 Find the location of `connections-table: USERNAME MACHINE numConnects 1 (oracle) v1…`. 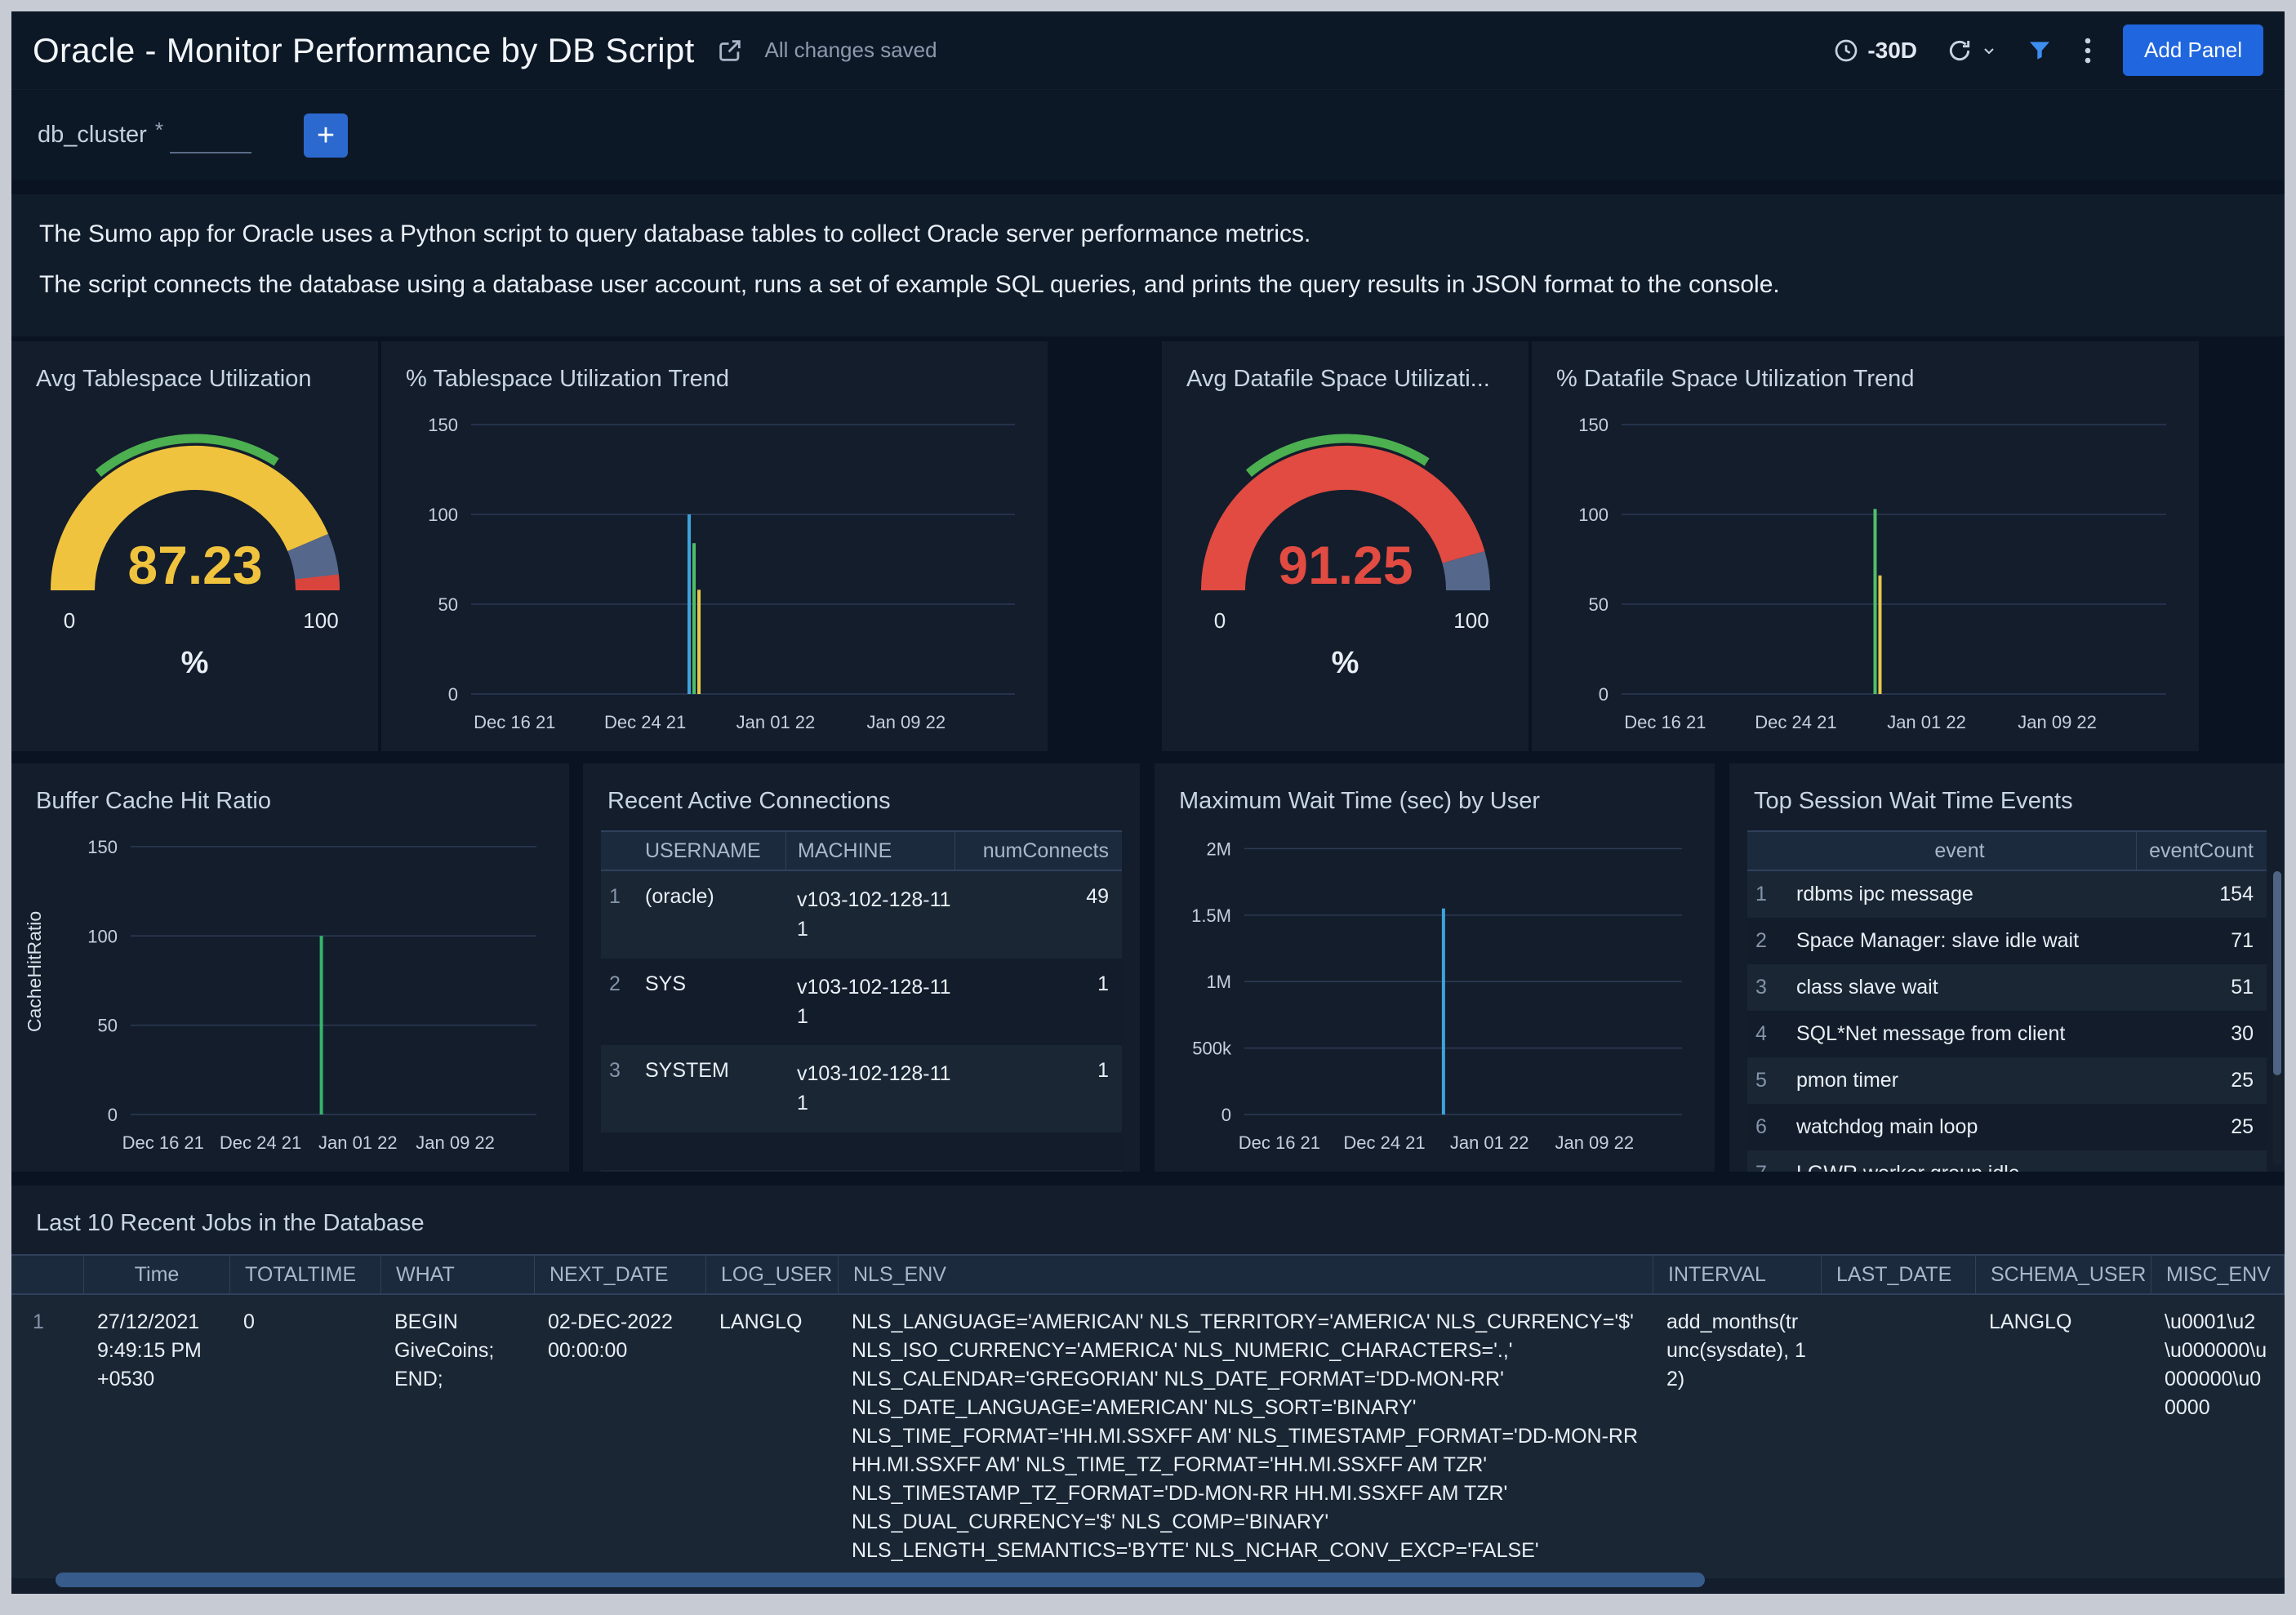

connections-table: USERNAME MACHINE numConnects 1 (oracle) v1… is located at coordinates (861, 1001).